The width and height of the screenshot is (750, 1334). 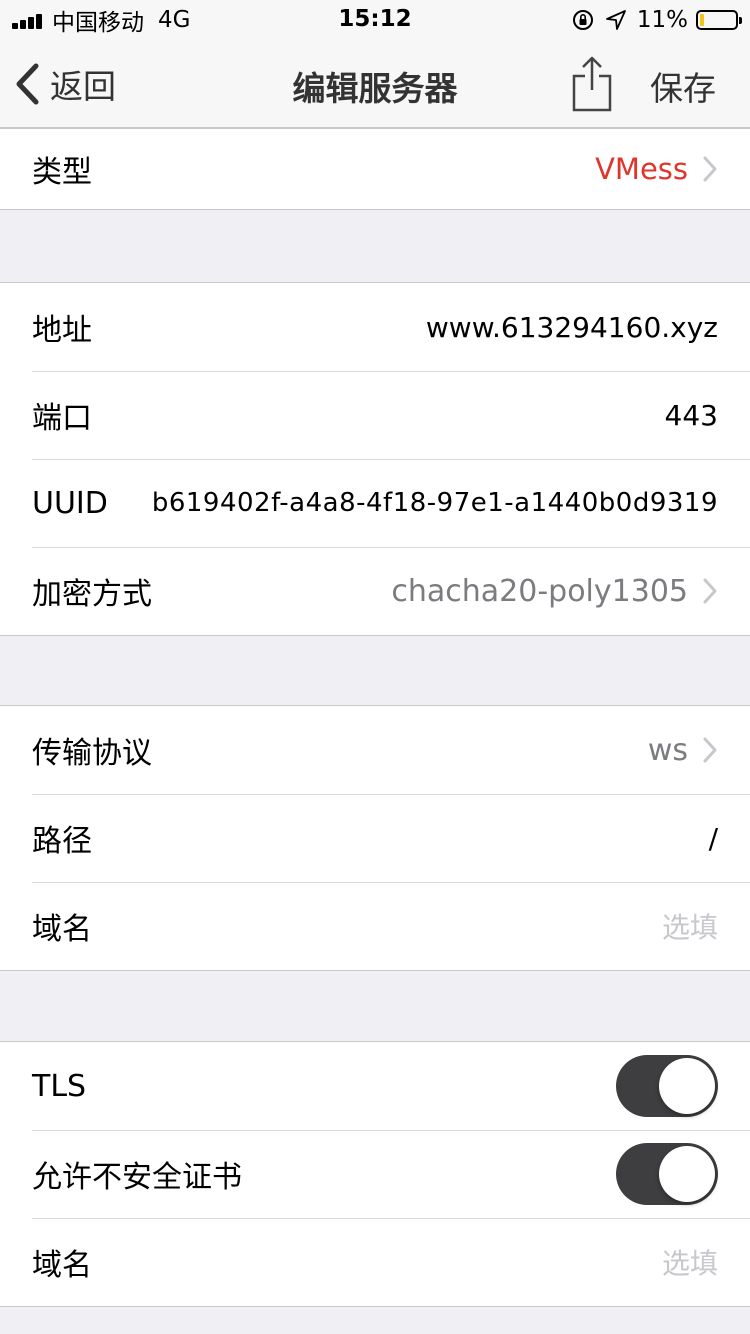 I want to click on type-row: 类型 VMess, so click(x=375, y=169).